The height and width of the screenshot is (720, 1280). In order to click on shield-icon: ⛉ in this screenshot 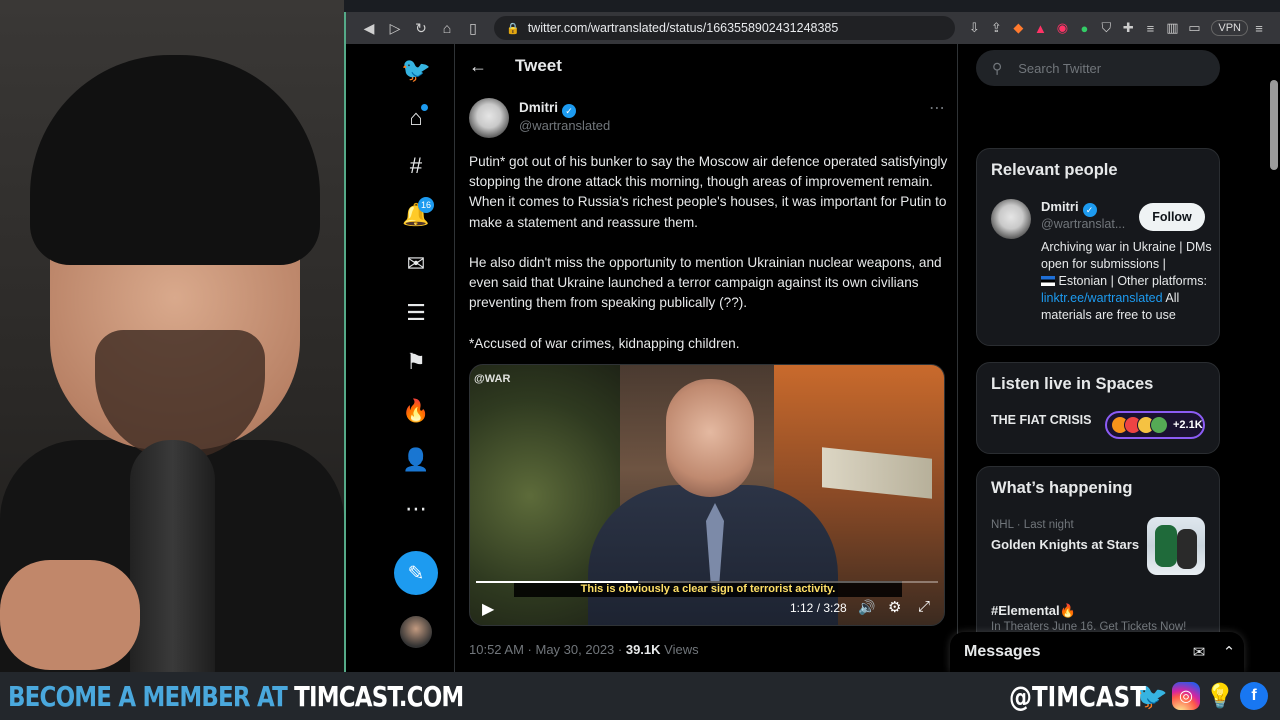, I will do `click(1106, 28)`.